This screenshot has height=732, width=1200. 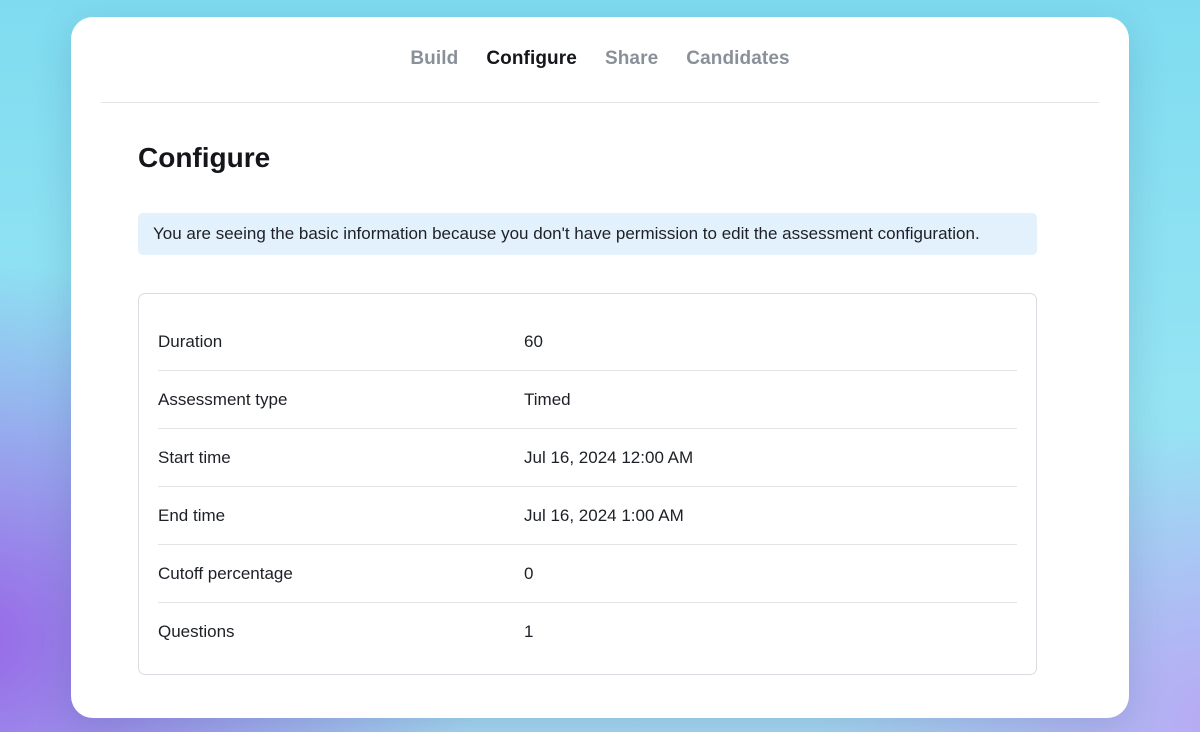 What do you see at coordinates (587, 574) in the screenshot?
I see `detail-row-cutoff-percentage: Cutoff percentage 0` at bounding box center [587, 574].